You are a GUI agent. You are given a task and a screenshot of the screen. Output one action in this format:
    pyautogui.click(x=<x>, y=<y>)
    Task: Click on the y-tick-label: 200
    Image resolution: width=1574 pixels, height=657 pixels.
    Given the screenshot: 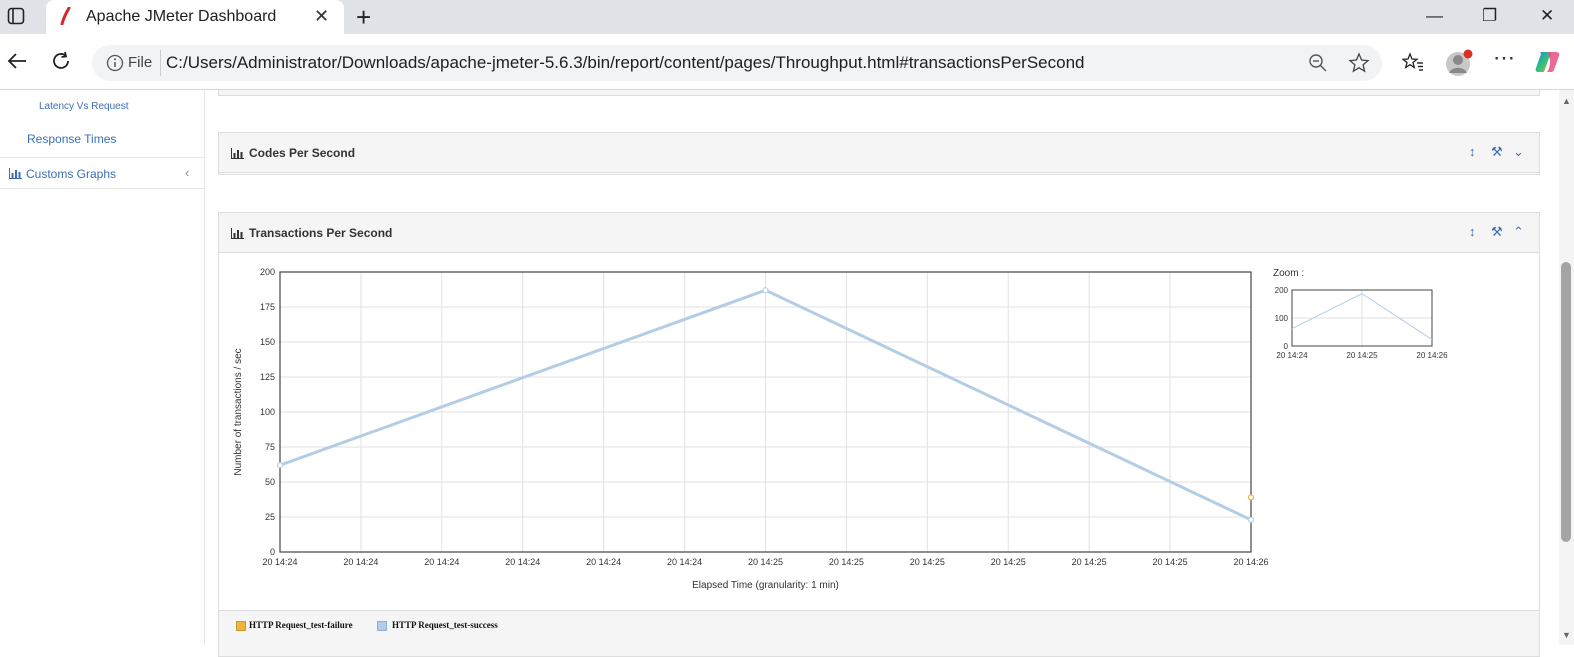 What is the action you would take?
    pyautogui.click(x=267, y=272)
    